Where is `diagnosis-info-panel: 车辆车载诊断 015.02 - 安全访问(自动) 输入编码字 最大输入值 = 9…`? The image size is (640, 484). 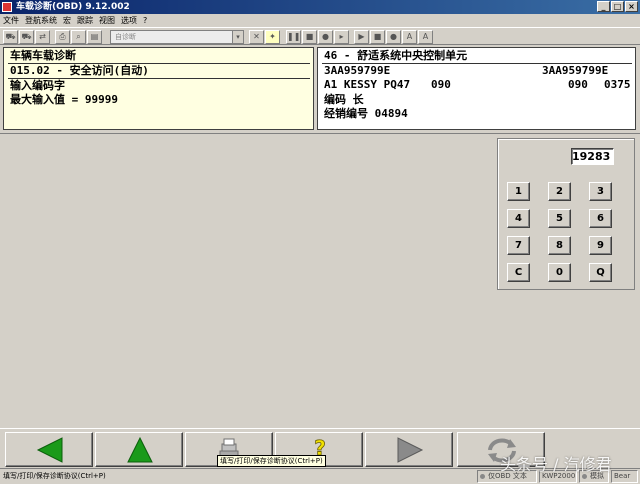
diagnosis-info-panel: 车辆车载诊断 015.02 - 安全访问(自动) 输入编码字 最大输入值 = 9… is located at coordinates (158, 88).